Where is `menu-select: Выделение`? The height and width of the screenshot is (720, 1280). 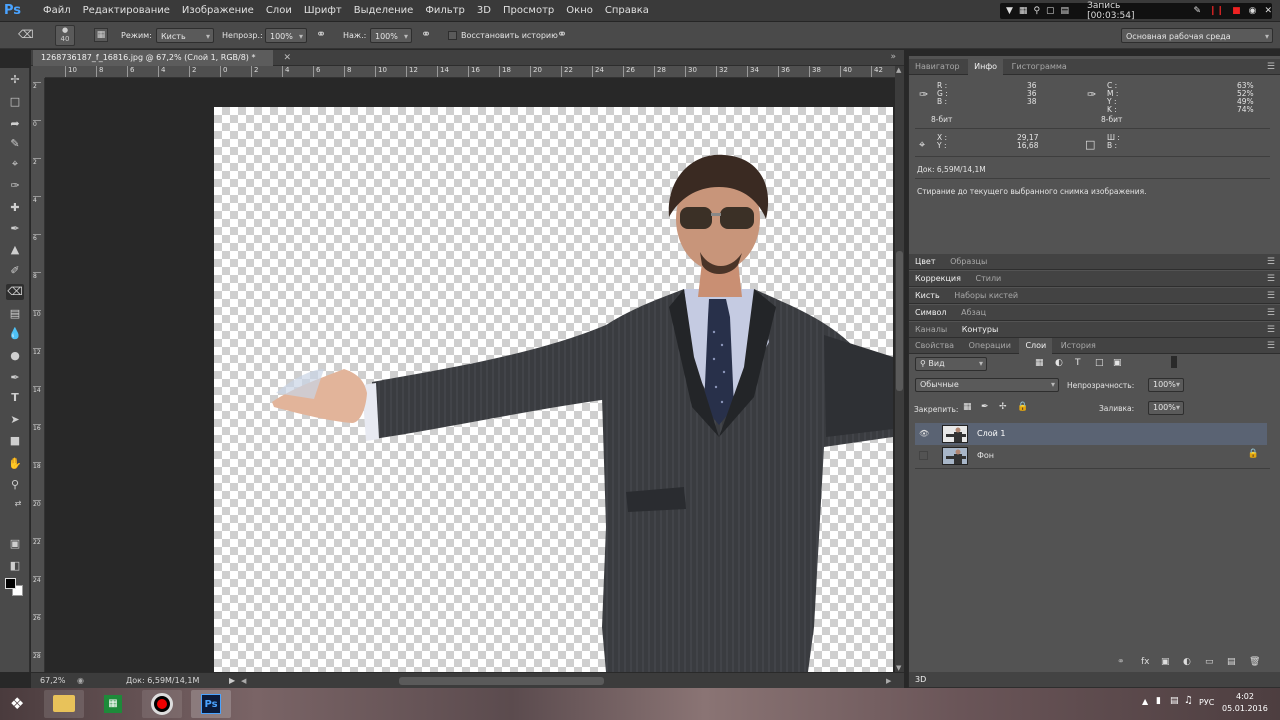 menu-select: Выделение is located at coordinates (384, 11).